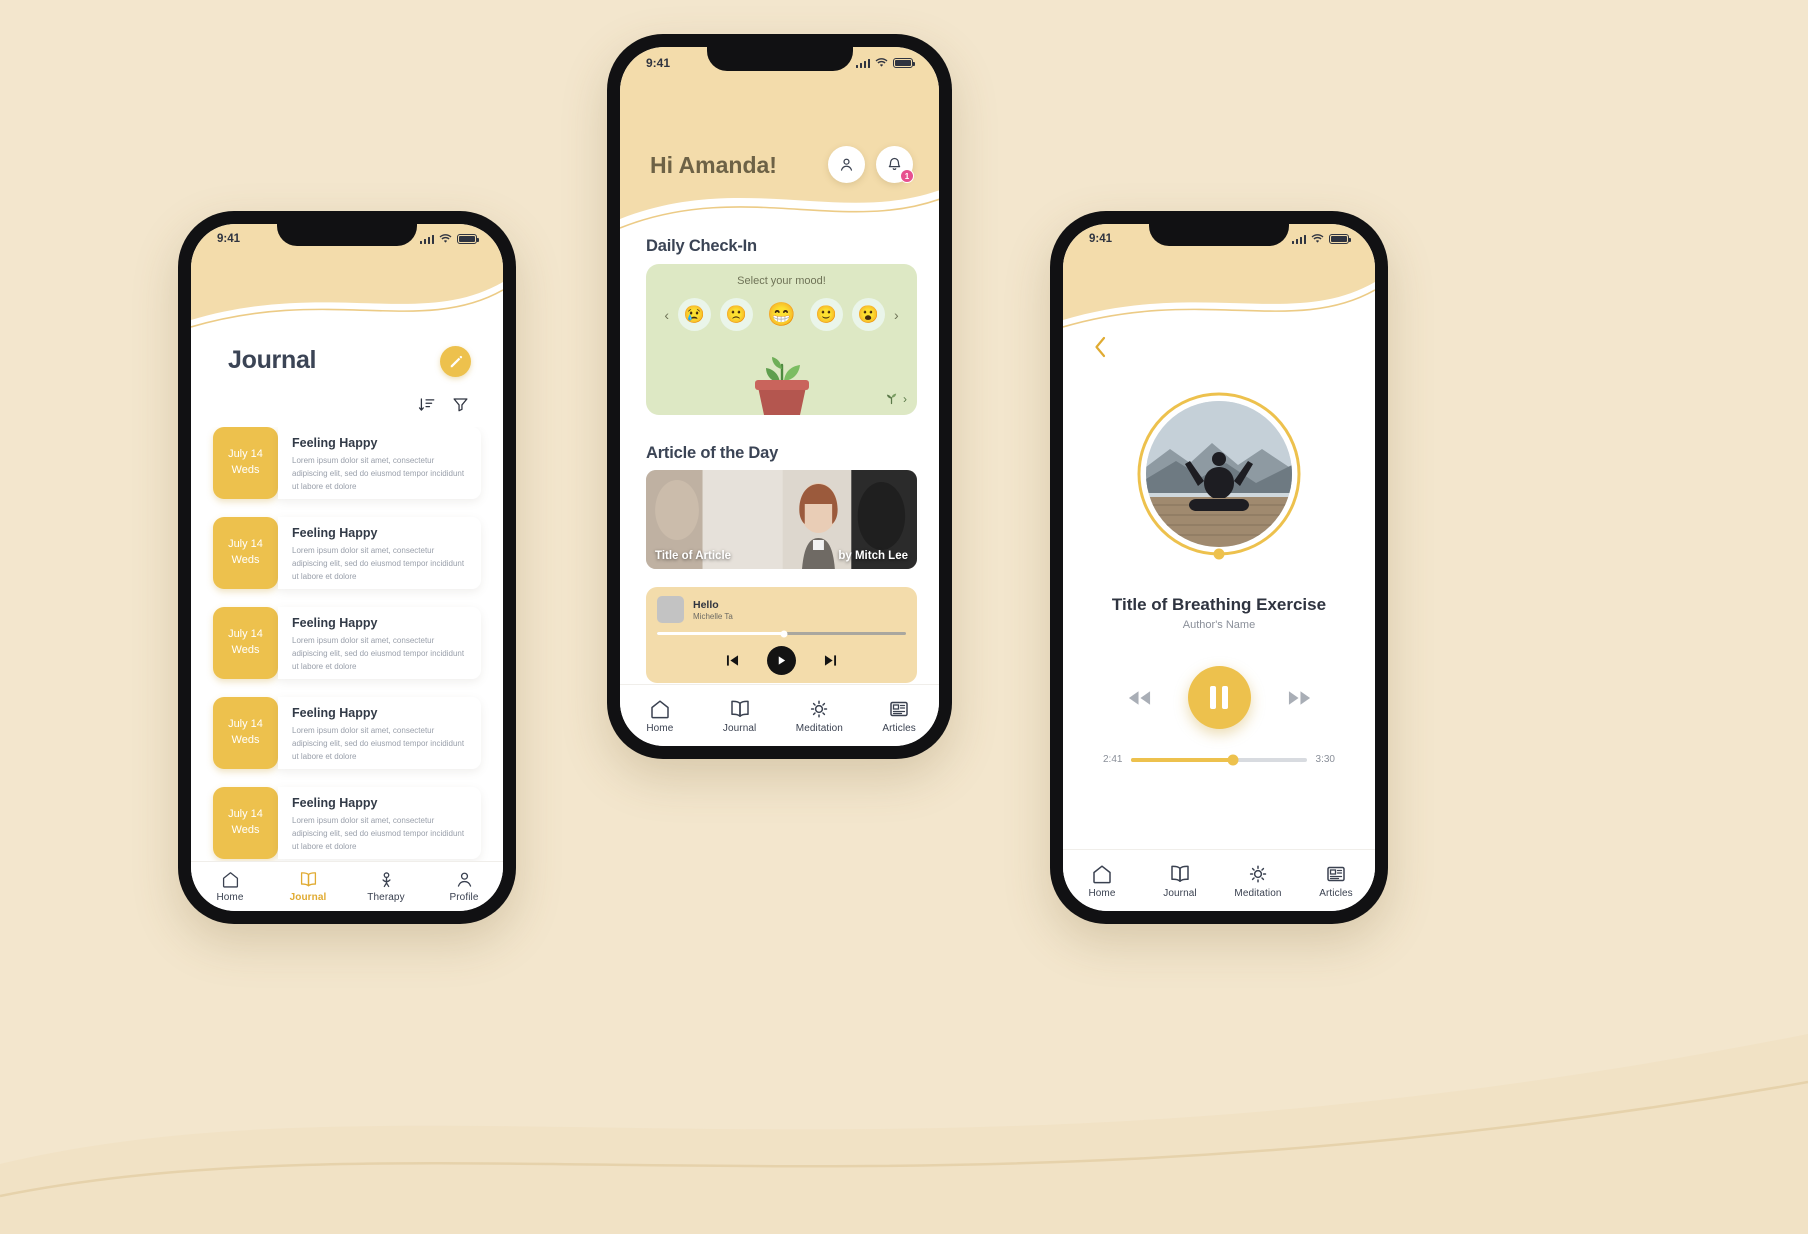  I want to click on profile-button, so click(846, 164).